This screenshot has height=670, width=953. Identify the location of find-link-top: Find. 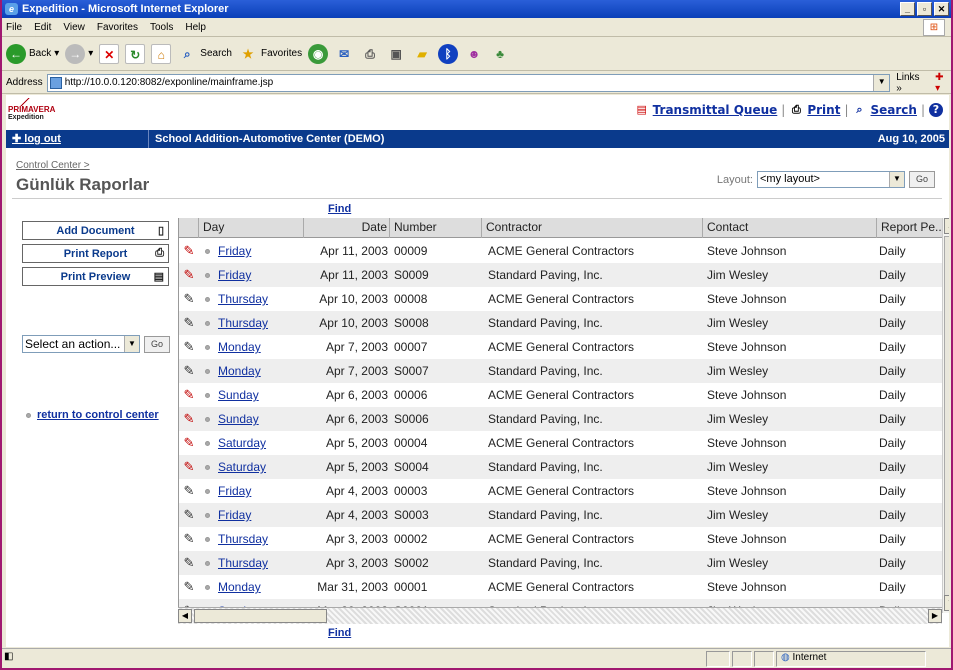
(339, 209).